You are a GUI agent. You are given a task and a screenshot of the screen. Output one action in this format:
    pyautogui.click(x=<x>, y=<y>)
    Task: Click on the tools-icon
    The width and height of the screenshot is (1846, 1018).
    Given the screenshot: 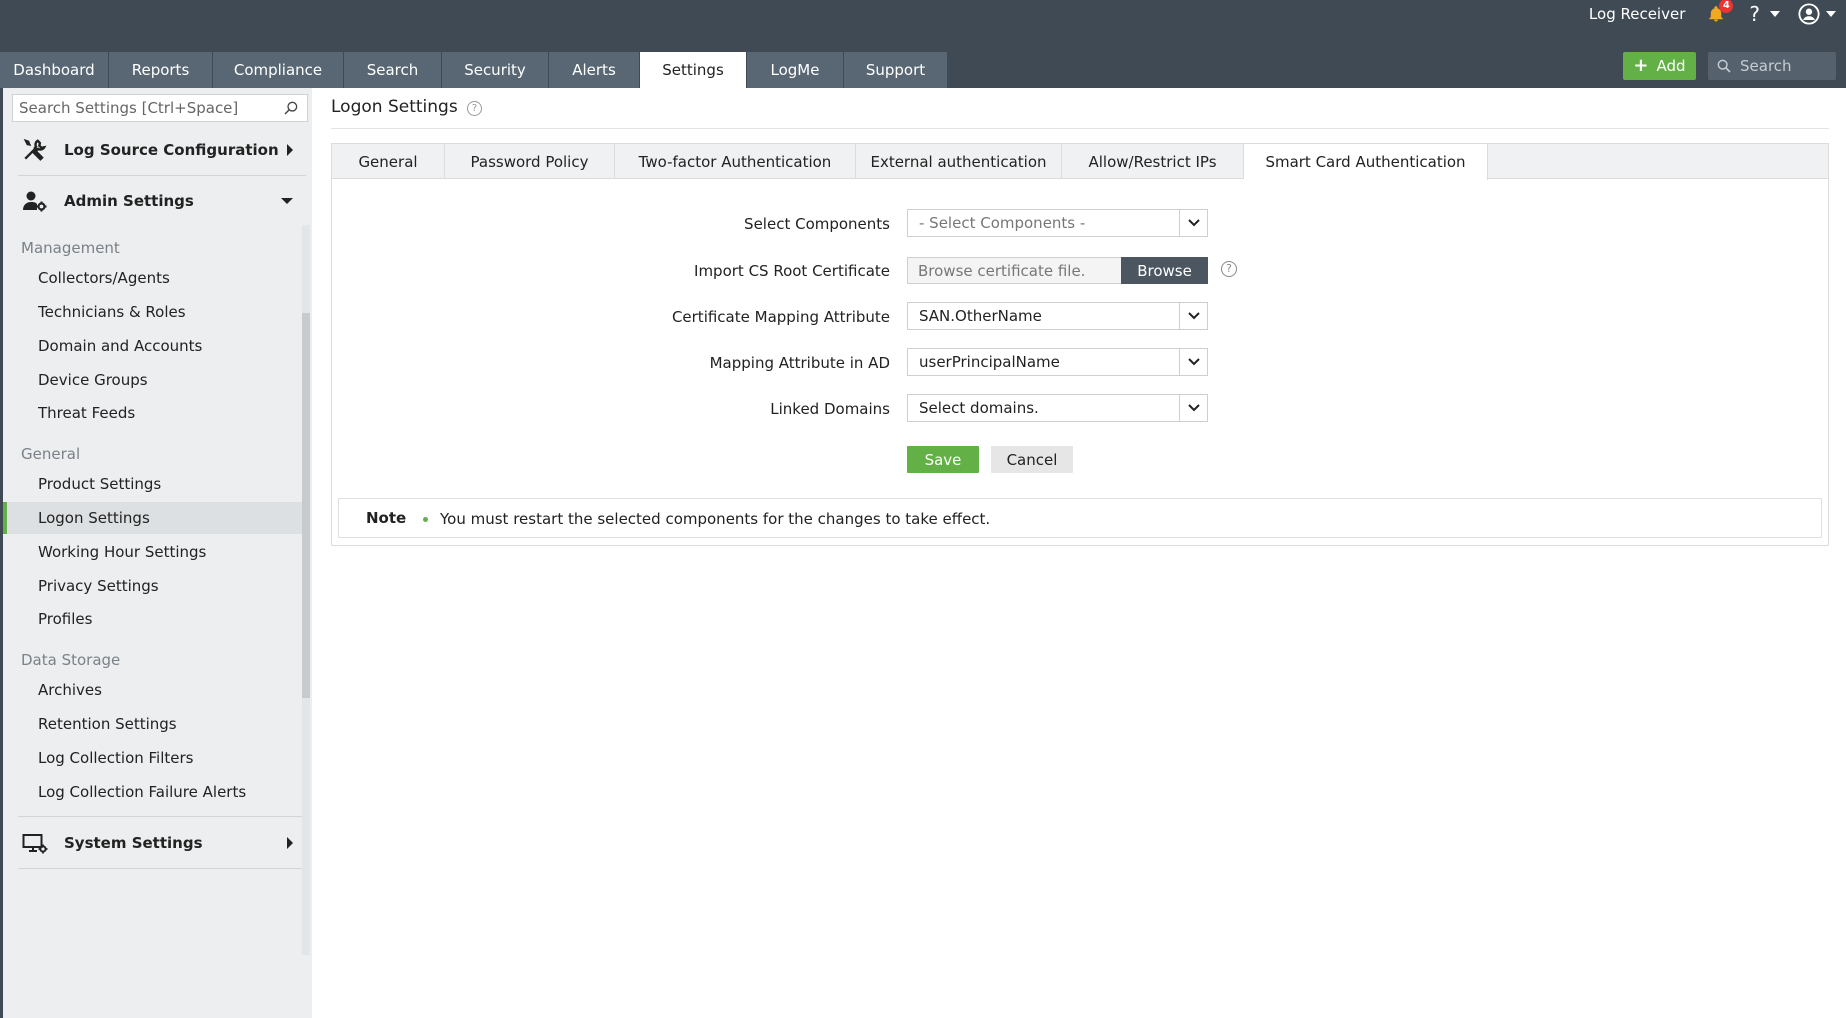 What is the action you would take?
    pyautogui.click(x=35, y=149)
    